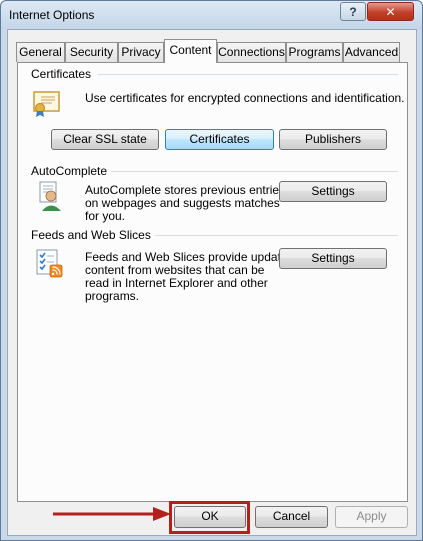  Describe the element at coordinates (112, 296) in the screenshot. I see `feeds-description-line-4: programs.` at that location.